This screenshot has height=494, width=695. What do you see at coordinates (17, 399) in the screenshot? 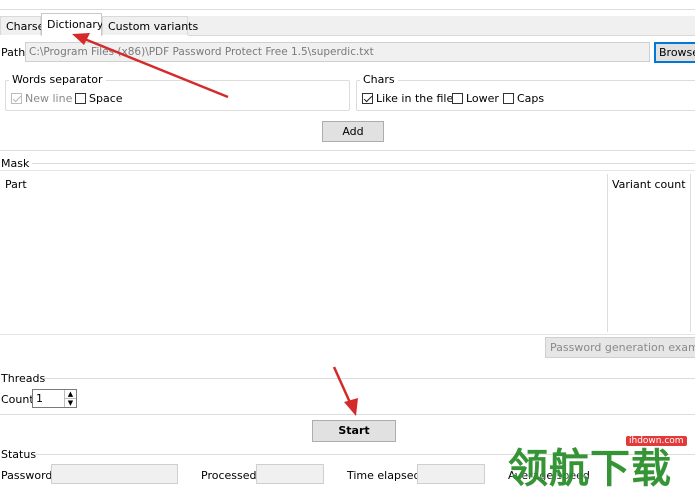
I see `count-label: Count` at bounding box center [17, 399].